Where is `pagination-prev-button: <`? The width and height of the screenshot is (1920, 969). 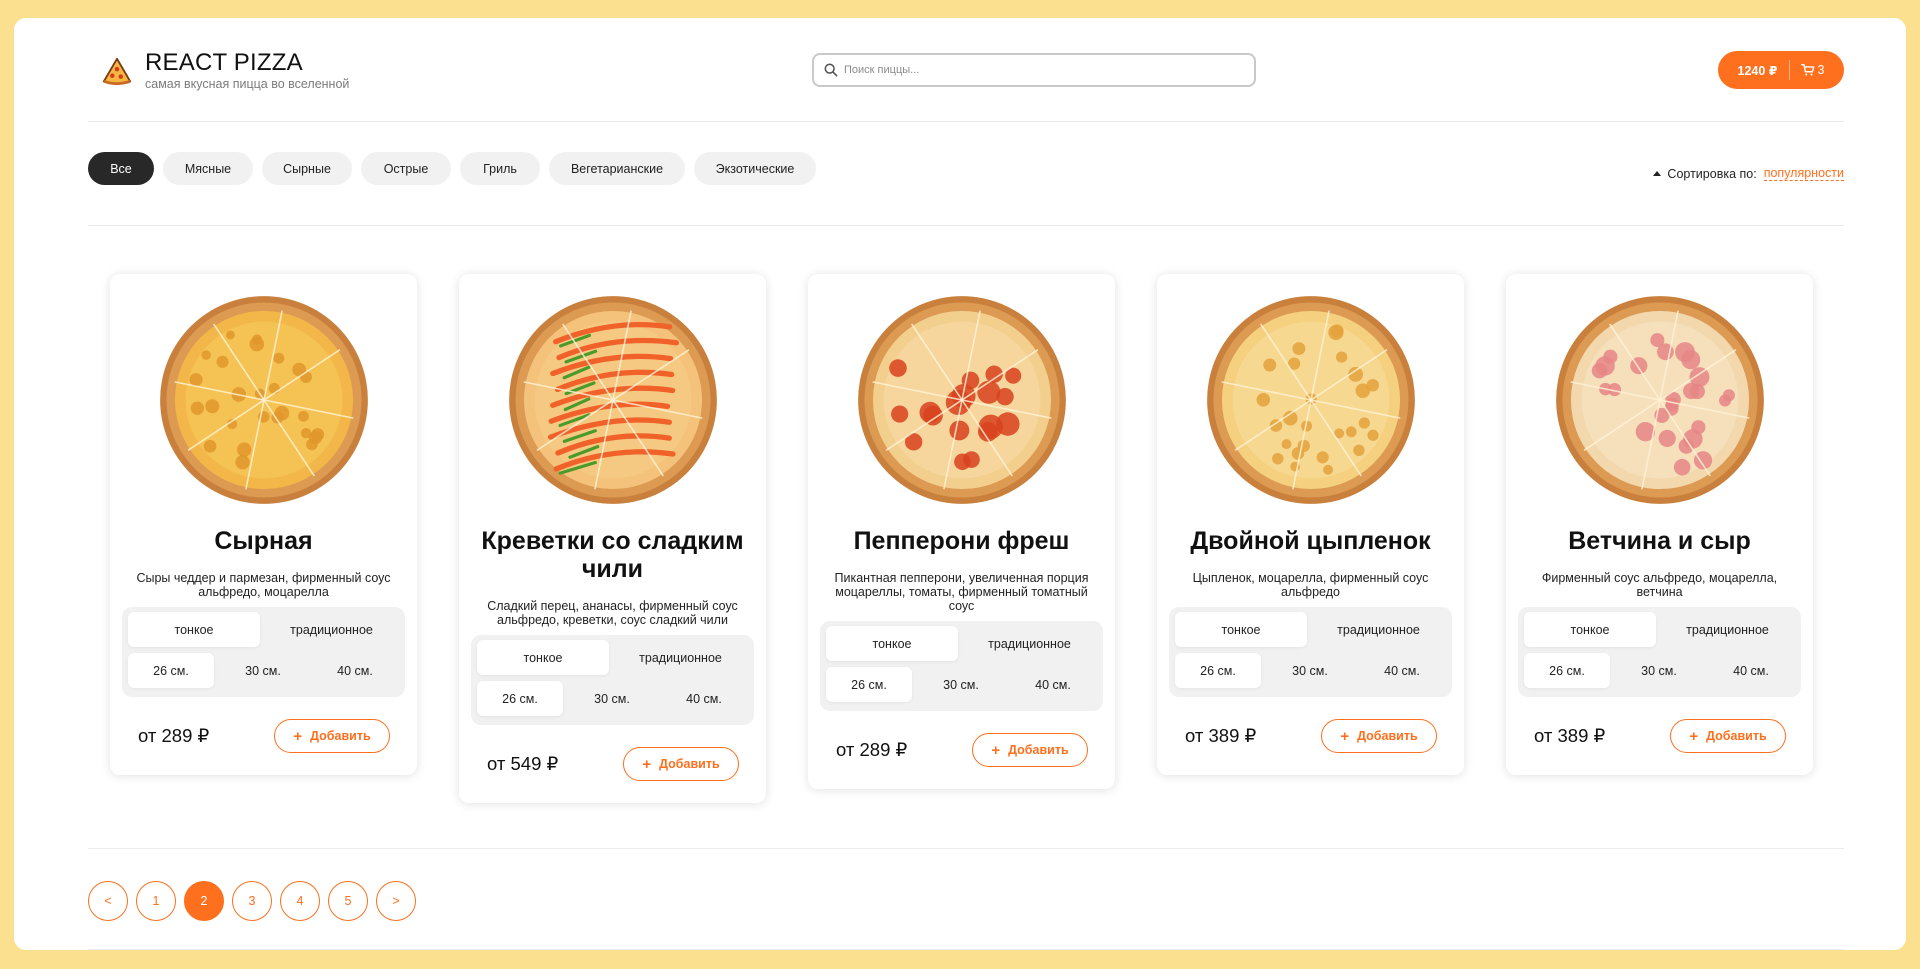 pagination-prev-button: < is located at coordinates (108, 901).